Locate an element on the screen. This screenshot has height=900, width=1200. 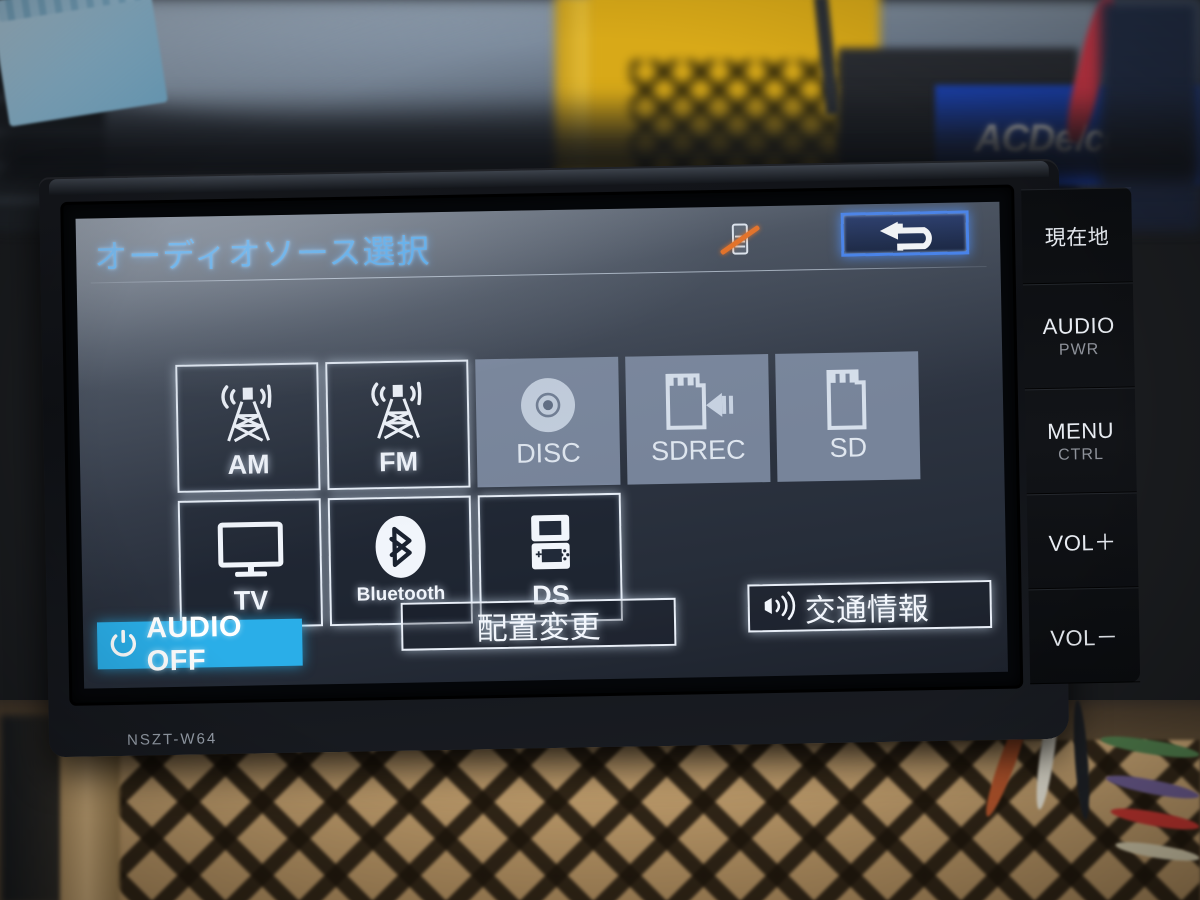
source-label: DISC is located at coordinates (548, 453).